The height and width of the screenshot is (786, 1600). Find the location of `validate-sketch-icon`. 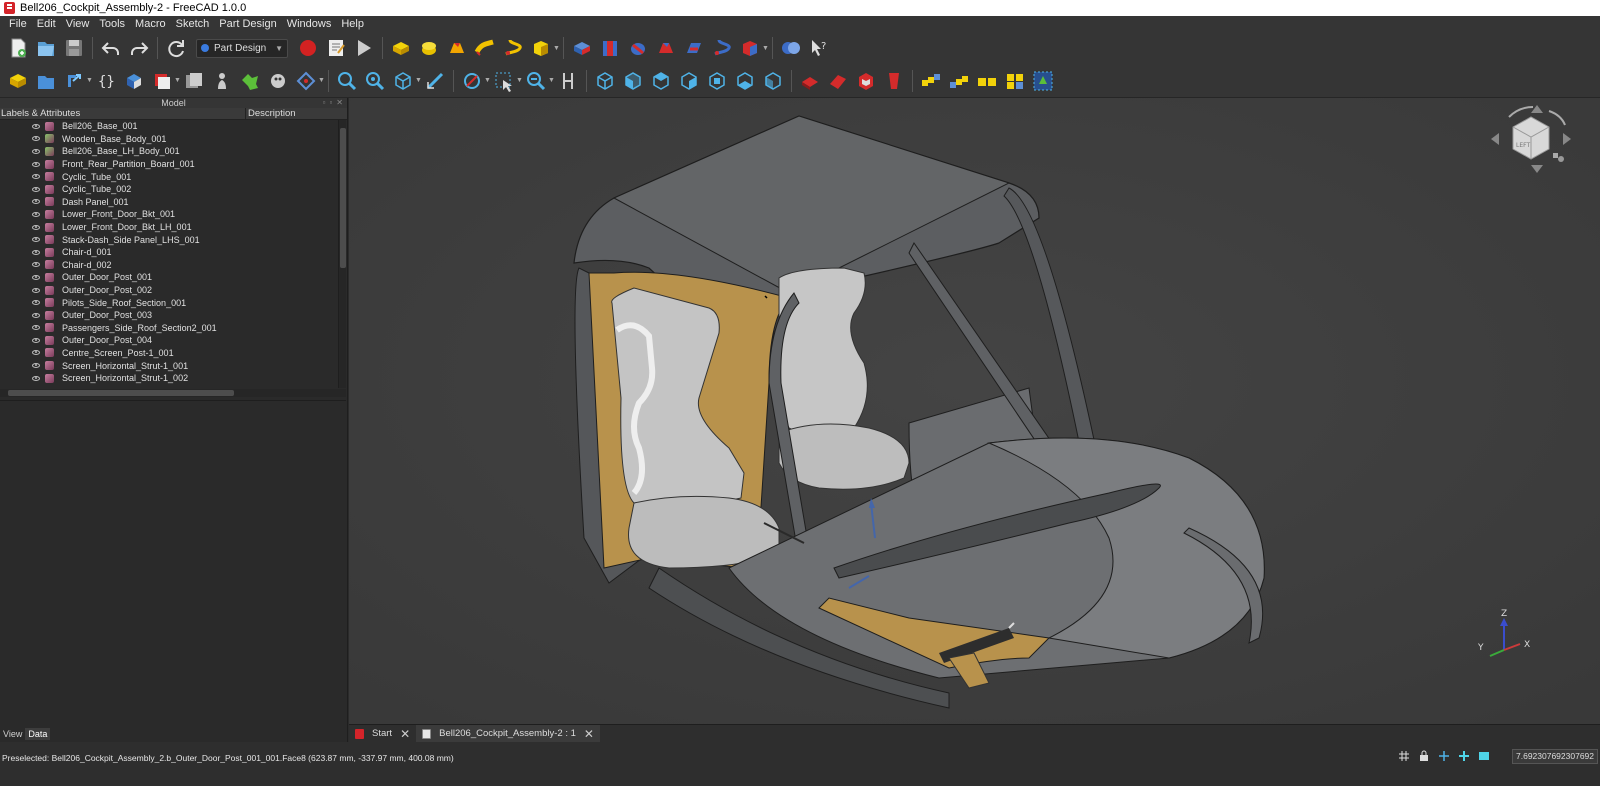

validate-sketch-icon is located at coordinates (278, 81).